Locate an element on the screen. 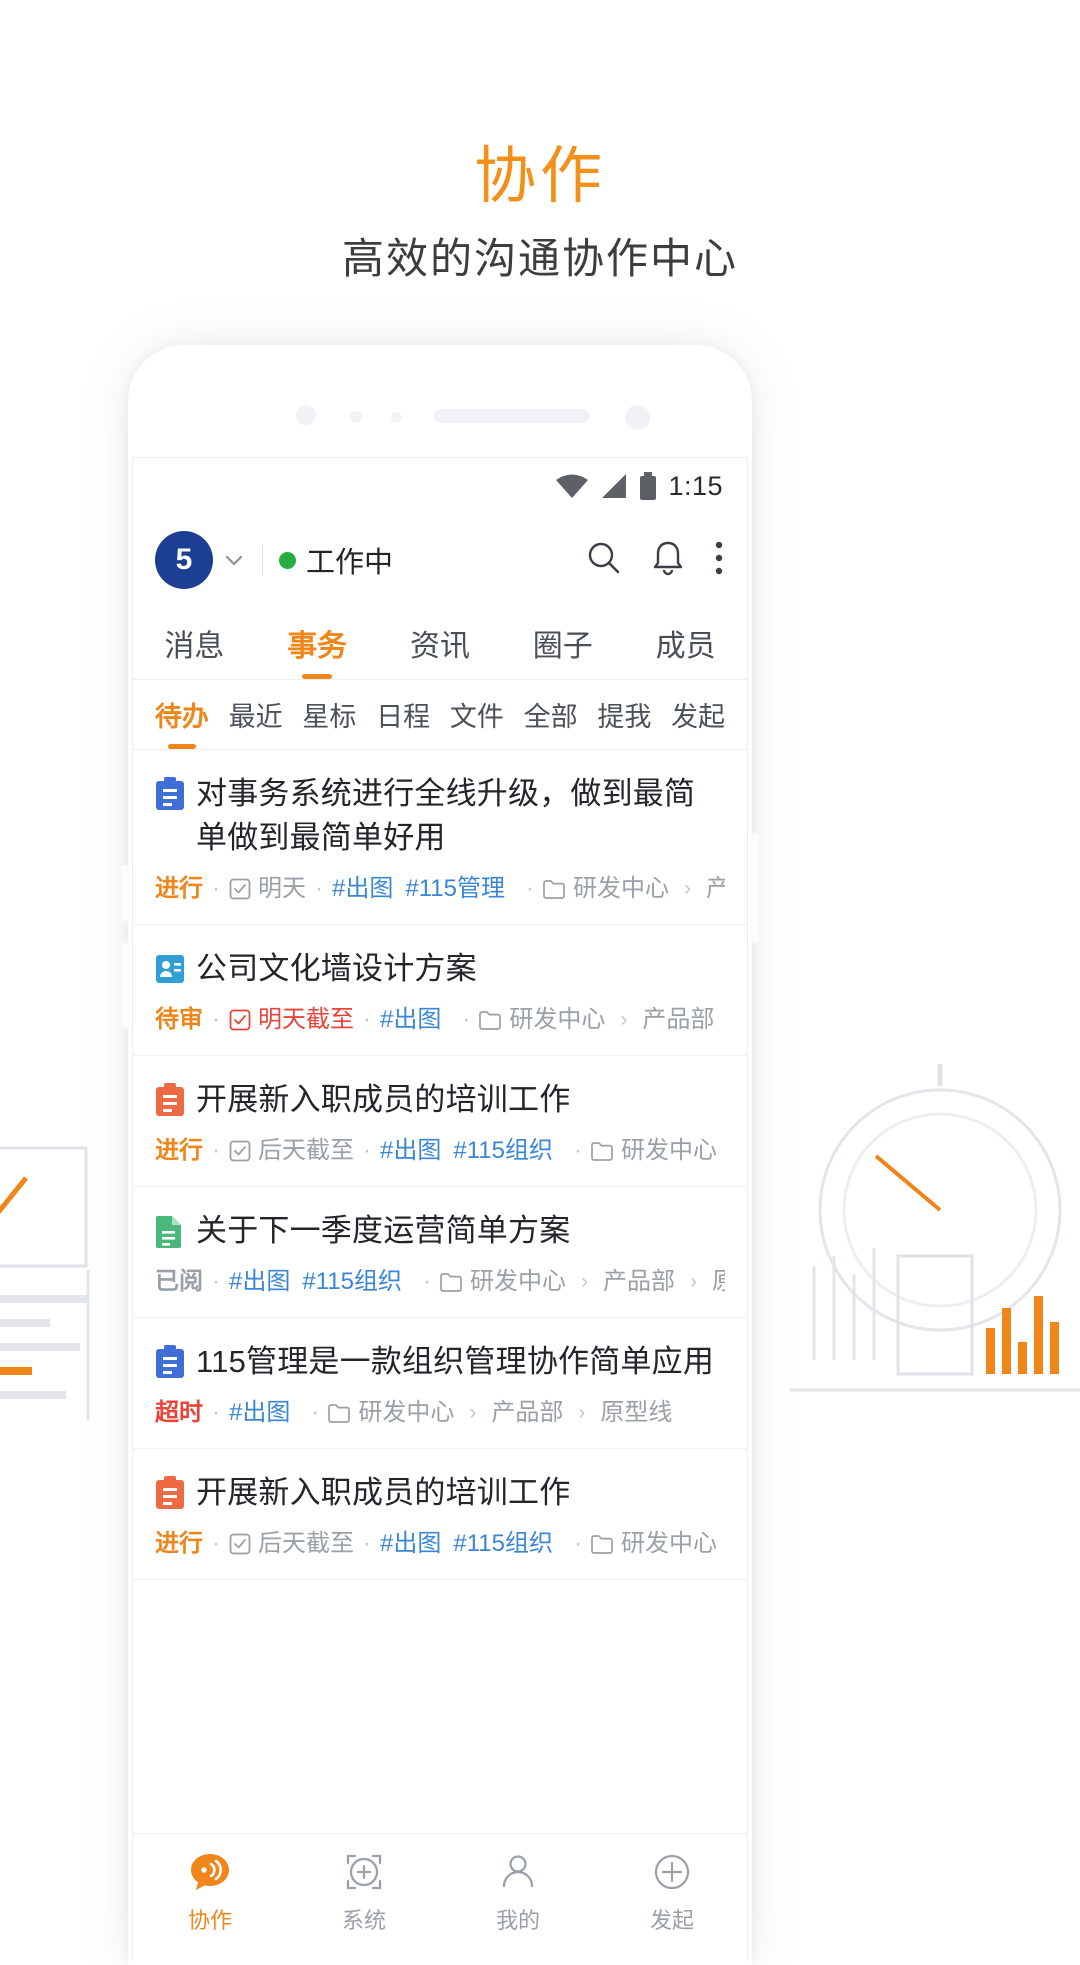 The width and height of the screenshot is (1080, 1965). power-button is located at coordinates (754, 888).